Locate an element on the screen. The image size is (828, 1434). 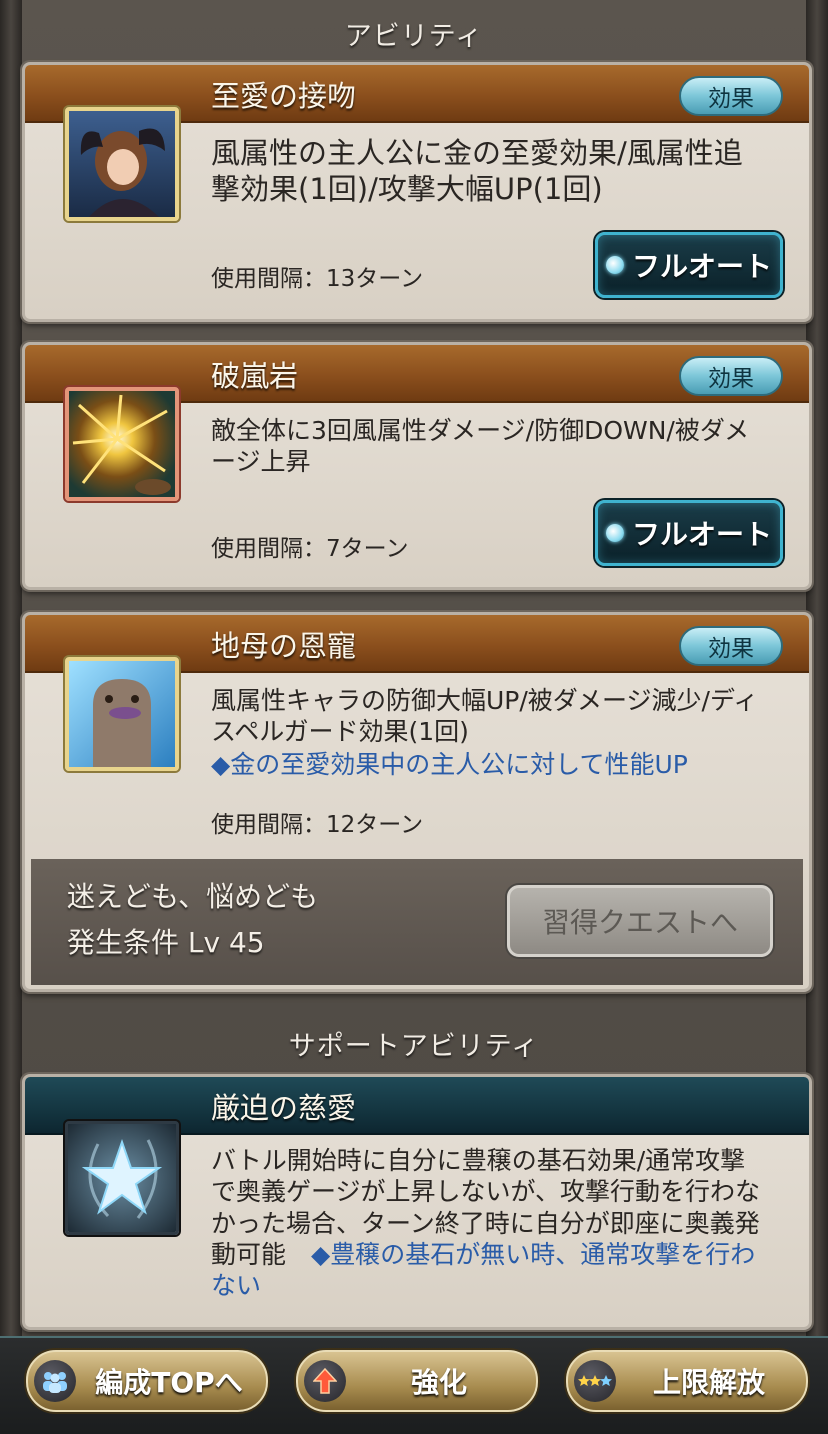
learn-quest-button: 習得クエストへ is located at coordinates (640, 921).